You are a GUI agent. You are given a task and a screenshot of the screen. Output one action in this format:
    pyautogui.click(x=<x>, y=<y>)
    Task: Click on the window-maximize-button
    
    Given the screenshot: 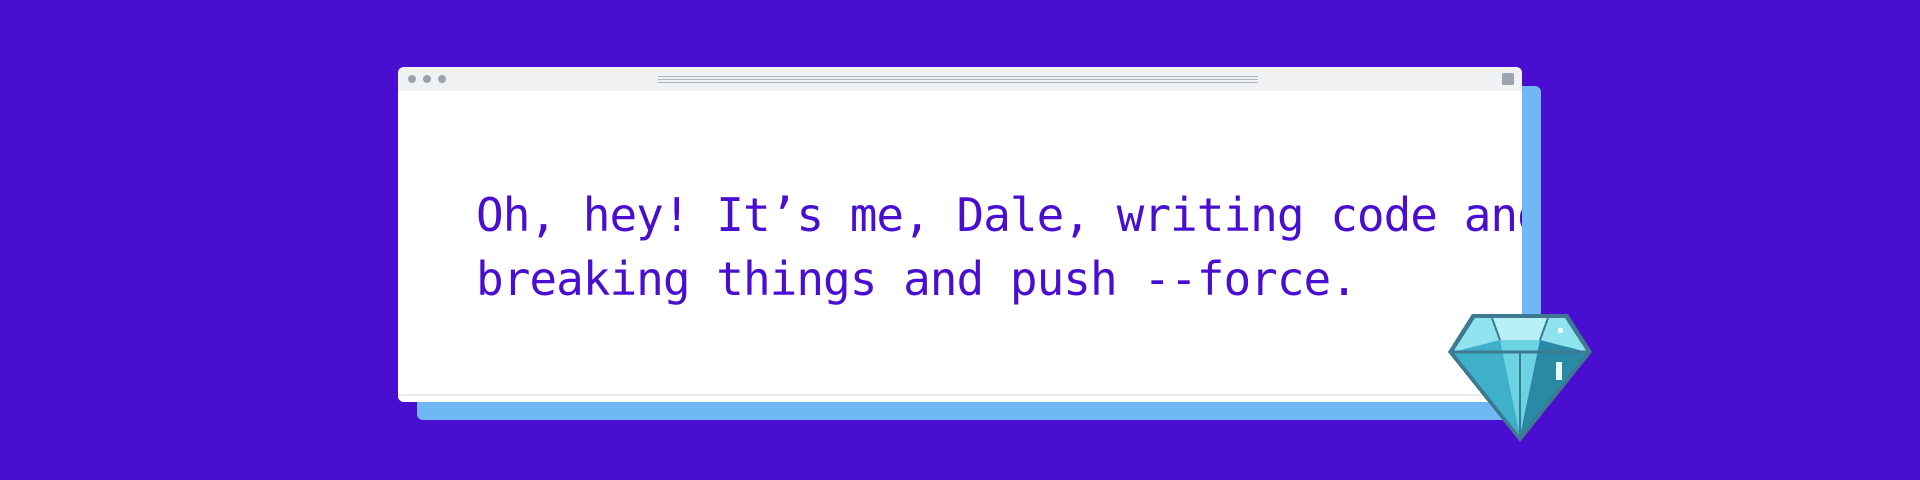 What is the action you would take?
    pyautogui.click(x=1508, y=79)
    